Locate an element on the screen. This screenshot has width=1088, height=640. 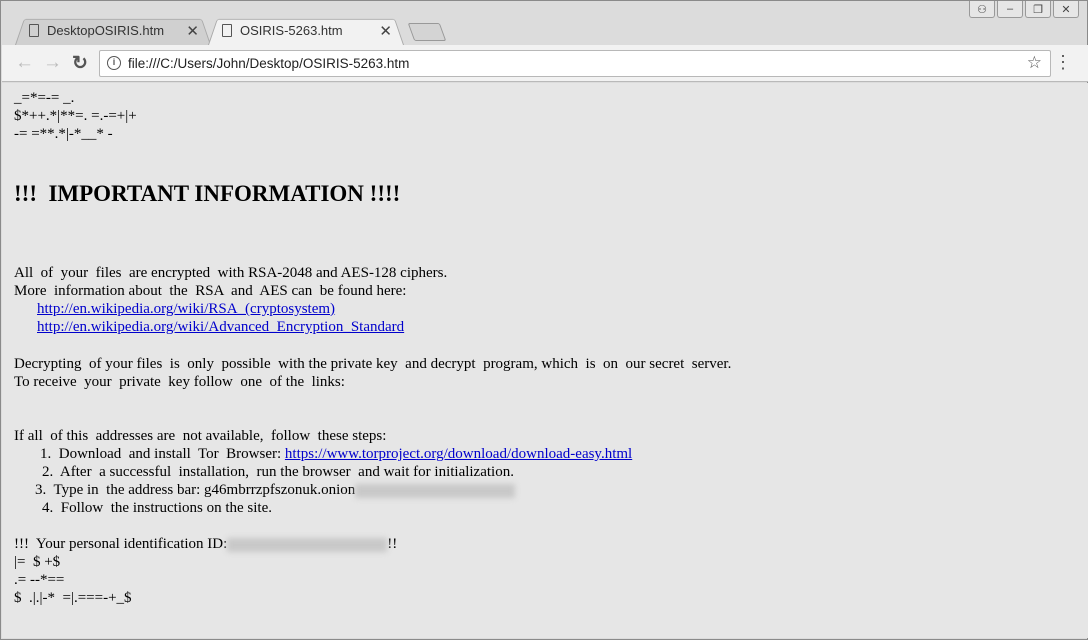
menu-icon: ⋮ is located at coordinates (1063, 62).